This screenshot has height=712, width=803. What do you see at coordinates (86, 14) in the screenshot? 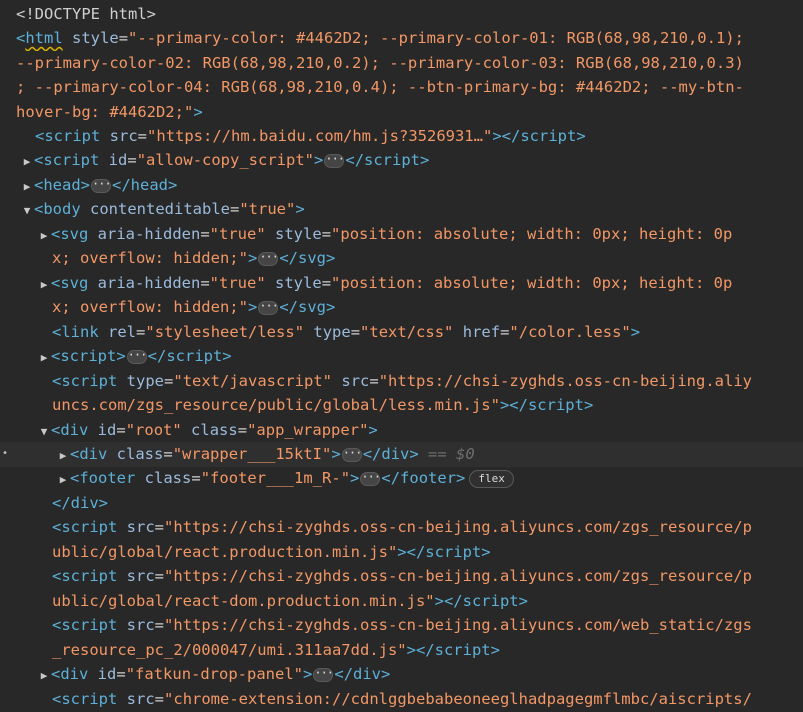
I see `doctype-text: <!DOCTYPE html>` at bounding box center [86, 14].